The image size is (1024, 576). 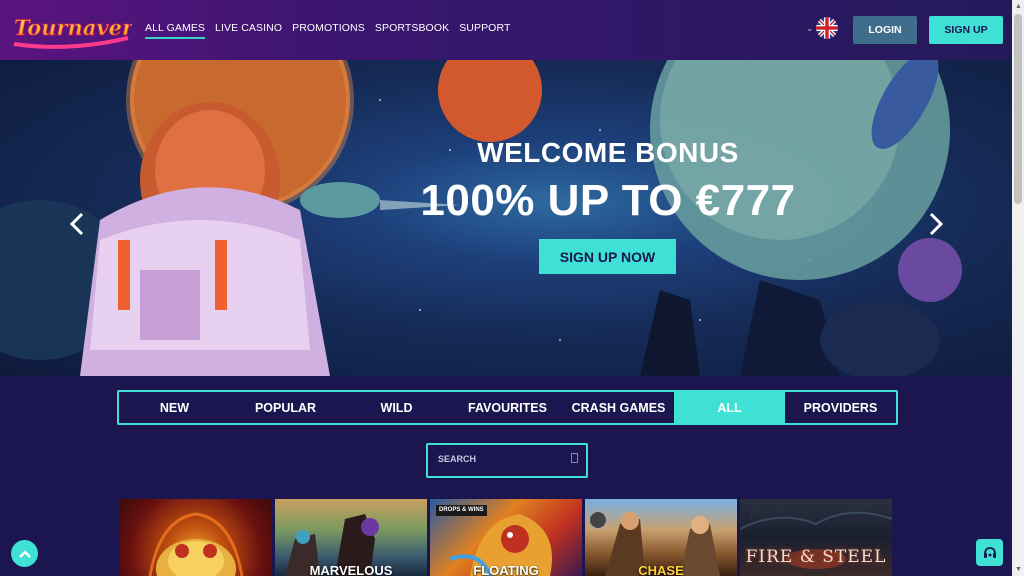 What do you see at coordinates (77, 226) in the screenshot?
I see `chevron-left-icon` at bounding box center [77, 226].